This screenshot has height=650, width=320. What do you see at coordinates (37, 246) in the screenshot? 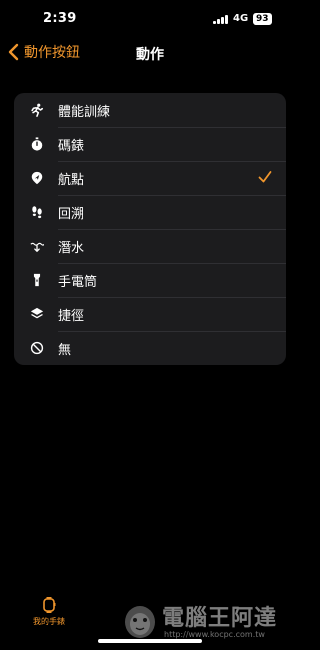
I see `dive-icon` at bounding box center [37, 246].